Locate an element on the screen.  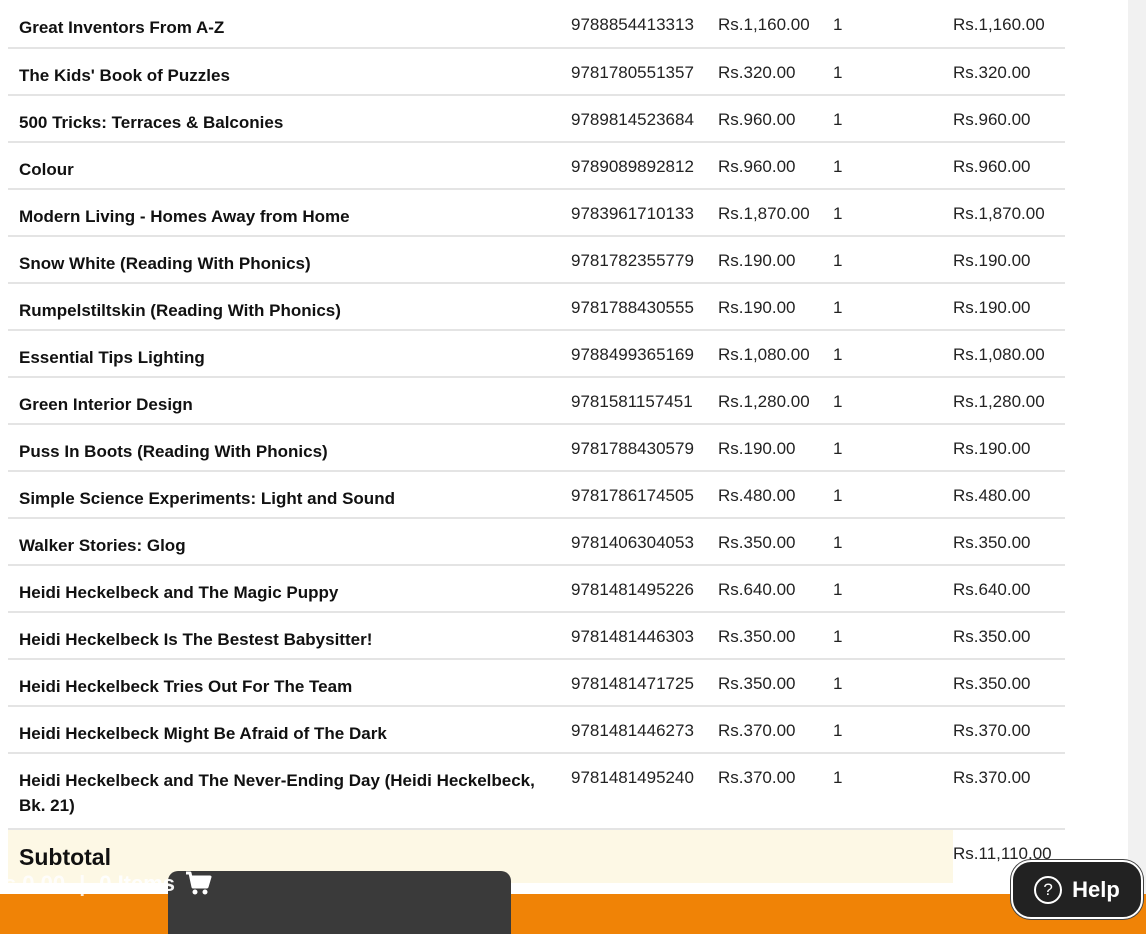
item-isbn: 9781481495226 is located at coordinates (644, 589).